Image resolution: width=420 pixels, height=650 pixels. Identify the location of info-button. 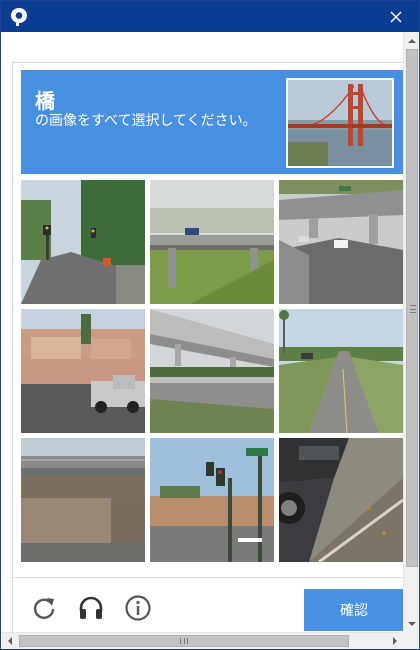
(138, 608).